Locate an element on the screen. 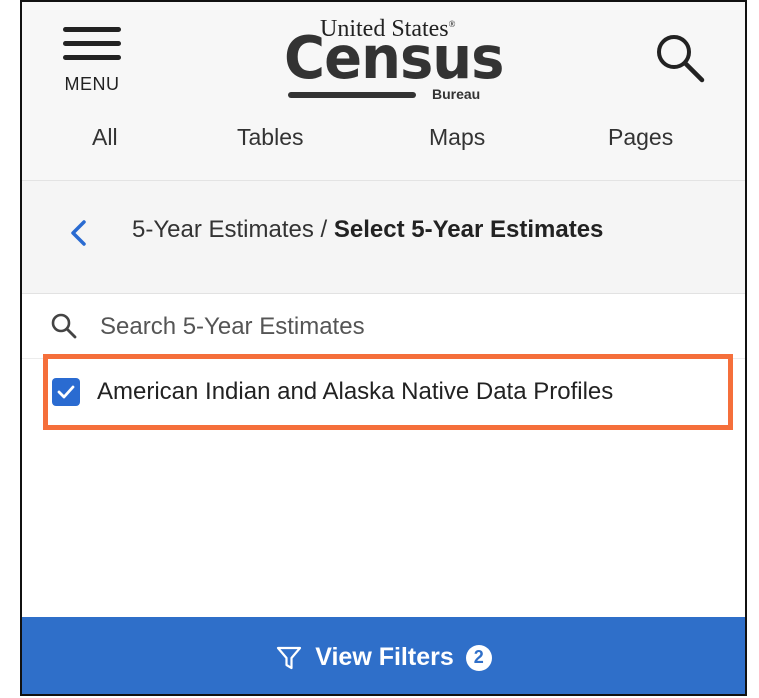 The image size is (759, 698). view-filters-button: View Filters 2 is located at coordinates (383, 655).